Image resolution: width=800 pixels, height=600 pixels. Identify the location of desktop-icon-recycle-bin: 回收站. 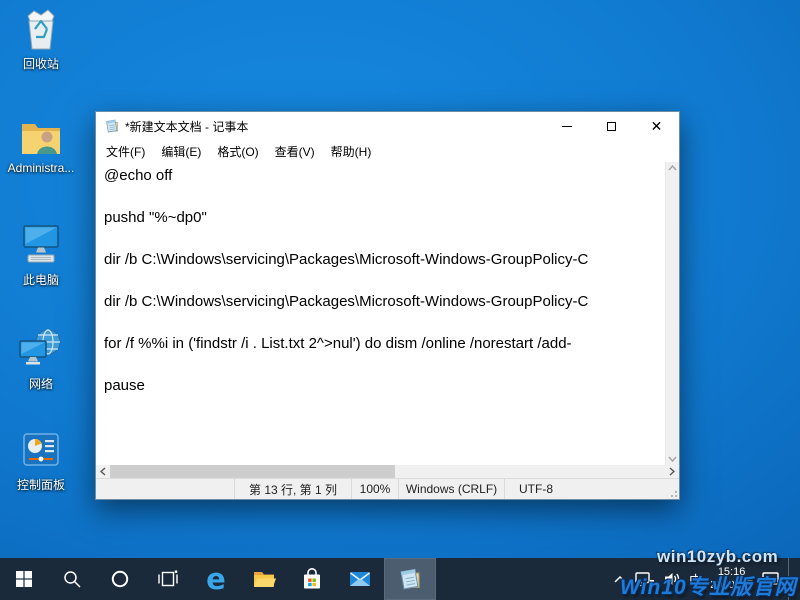
(41, 39).